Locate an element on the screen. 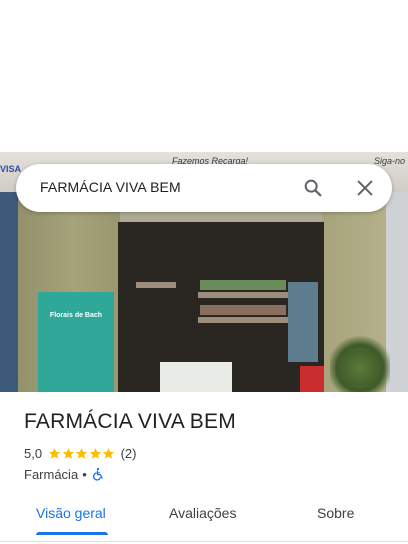 The image size is (408, 544). review-count: (2) is located at coordinates (128, 453).